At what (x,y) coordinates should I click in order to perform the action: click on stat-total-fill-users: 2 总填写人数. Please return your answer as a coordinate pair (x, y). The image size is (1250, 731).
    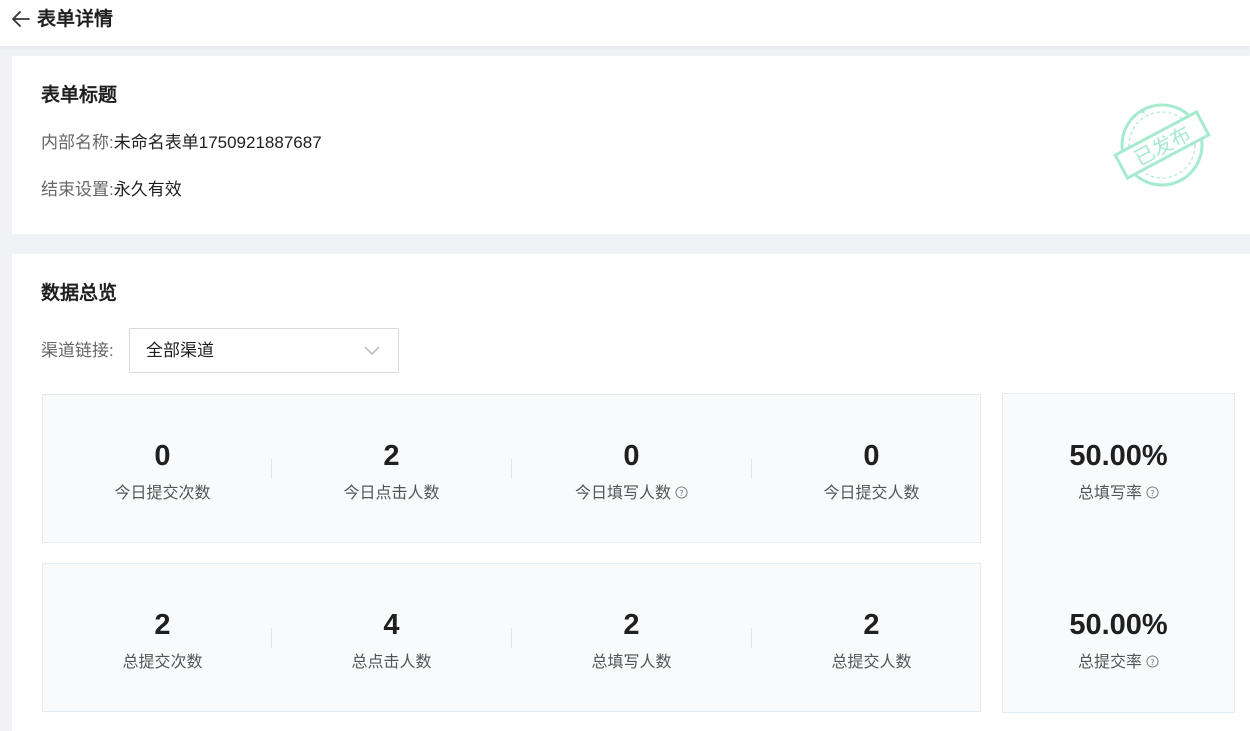
    Looking at the image, I should click on (631, 637).